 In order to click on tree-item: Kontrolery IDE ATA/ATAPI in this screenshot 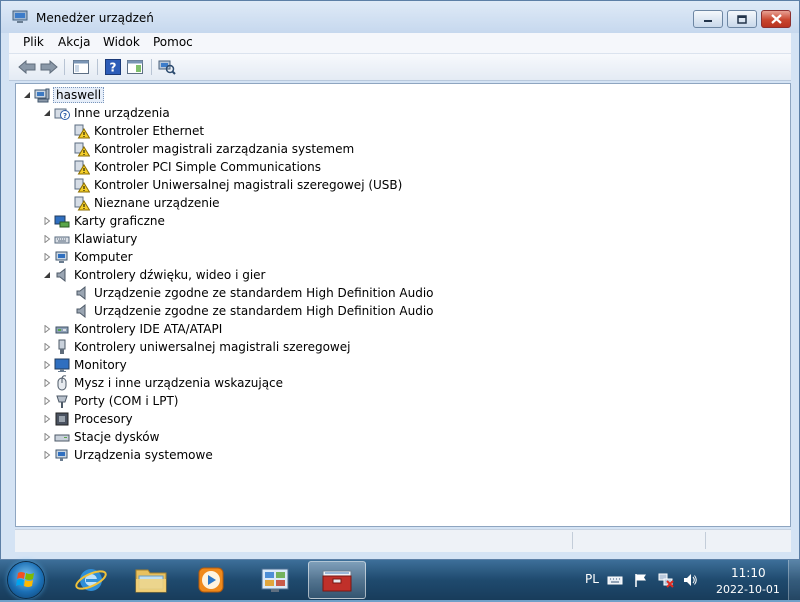, I will do `click(138, 329)`.